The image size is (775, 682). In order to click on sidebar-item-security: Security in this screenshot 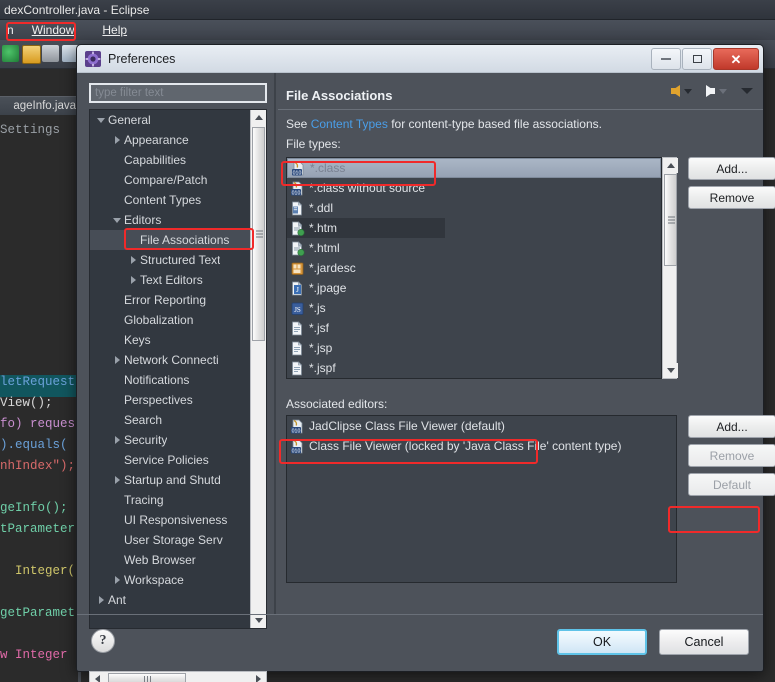, I will do `click(170, 440)`.